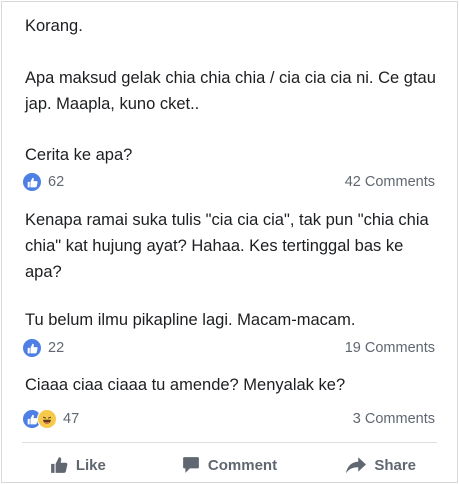 The width and height of the screenshot is (459, 484). What do you see at coordinates (71, 419) in the screenshot?
I see `reaction-count: 47` at bounding box center [71, 419].